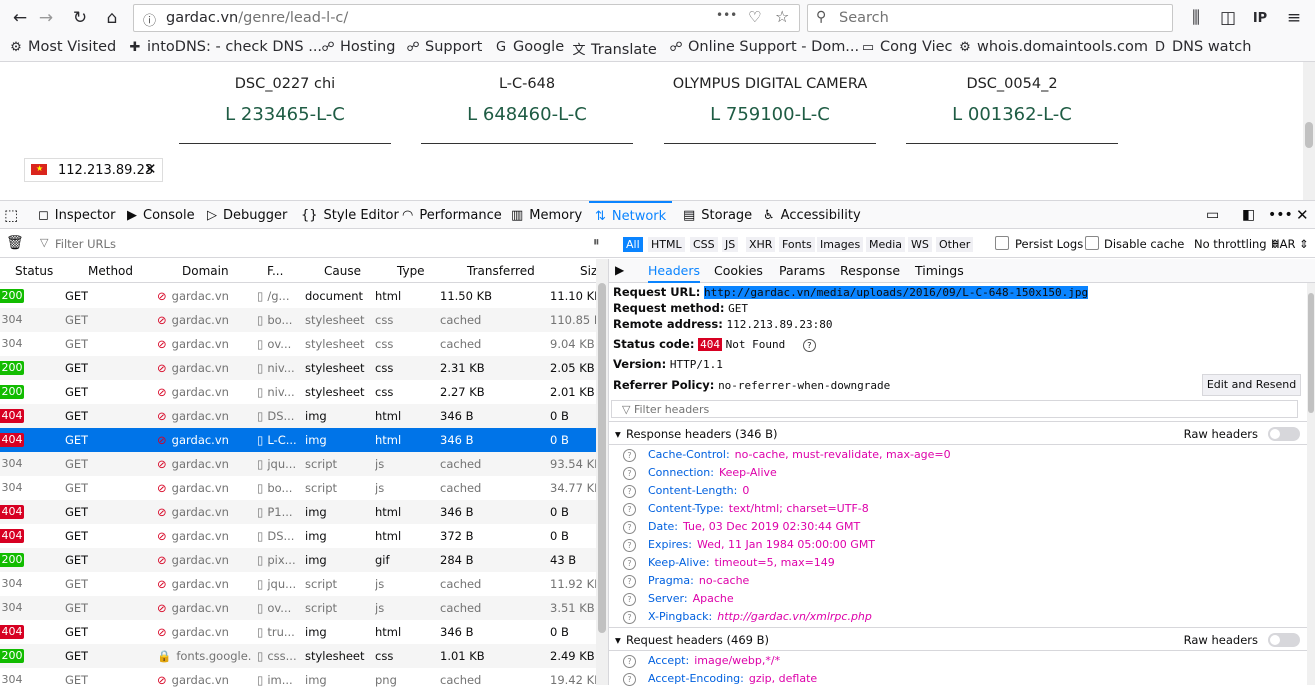 The image size is (1315, 692). What do you see at coordinates (1052, 47) in the screenshot?
I see `bookmark-item: ⚙ whois.domaintools.com` at bounding box center [1052, 47].